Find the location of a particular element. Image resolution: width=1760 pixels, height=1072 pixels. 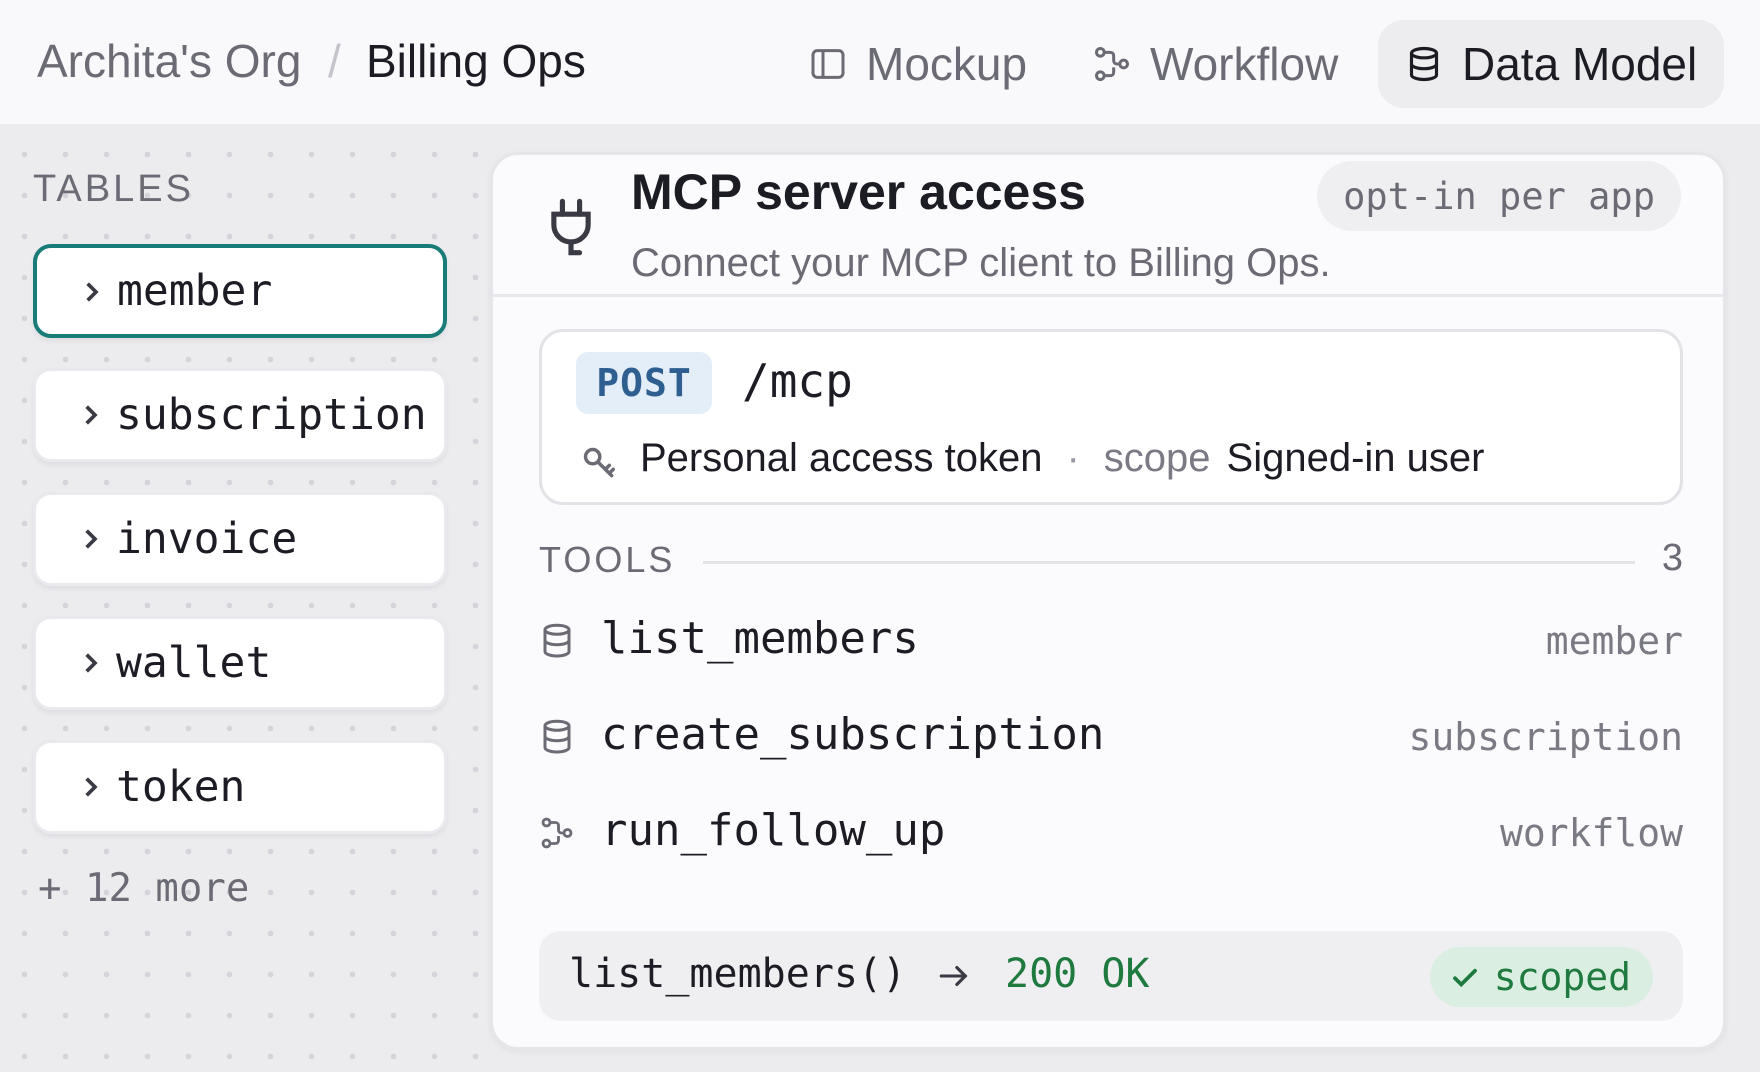

table-item-label: member is located at coordinates (195, 291).